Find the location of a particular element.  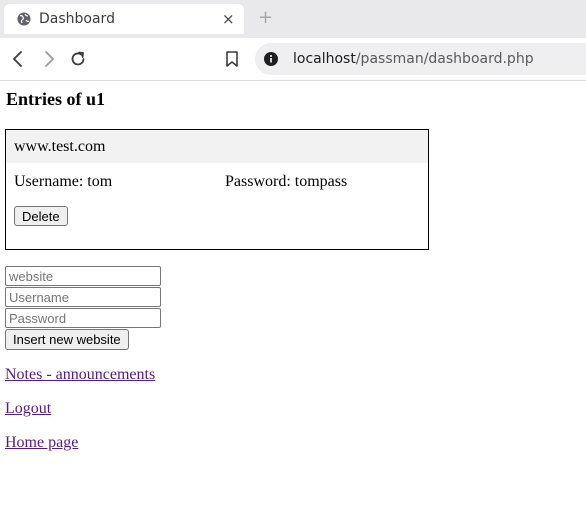

close-tab-icon: × is located at coordinates (228, 19).